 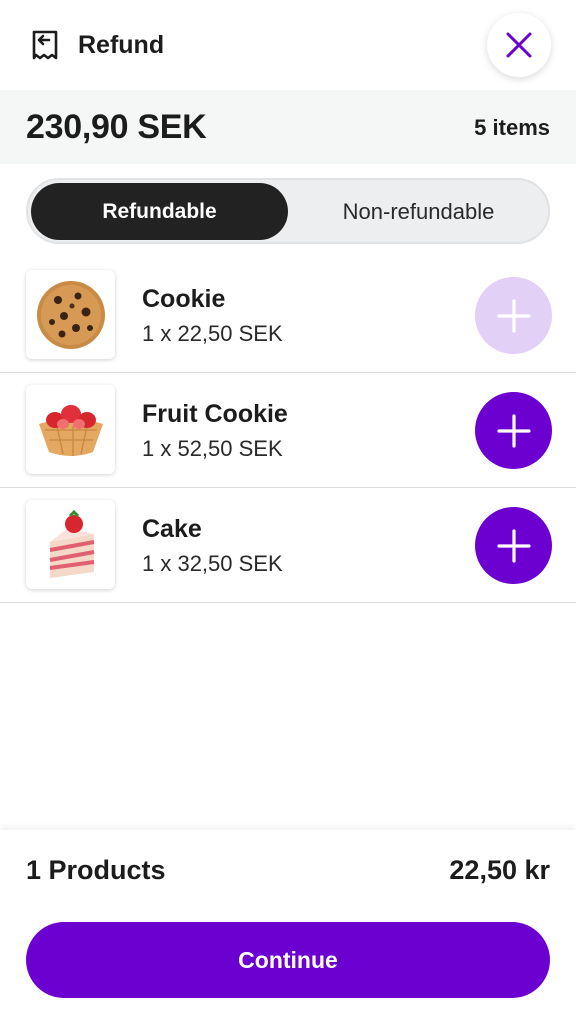 What do you see at coordinates (116, 127) in the screenshot?
I see `total-amount: 230,90 SEK` at bounding box center [116, 127].